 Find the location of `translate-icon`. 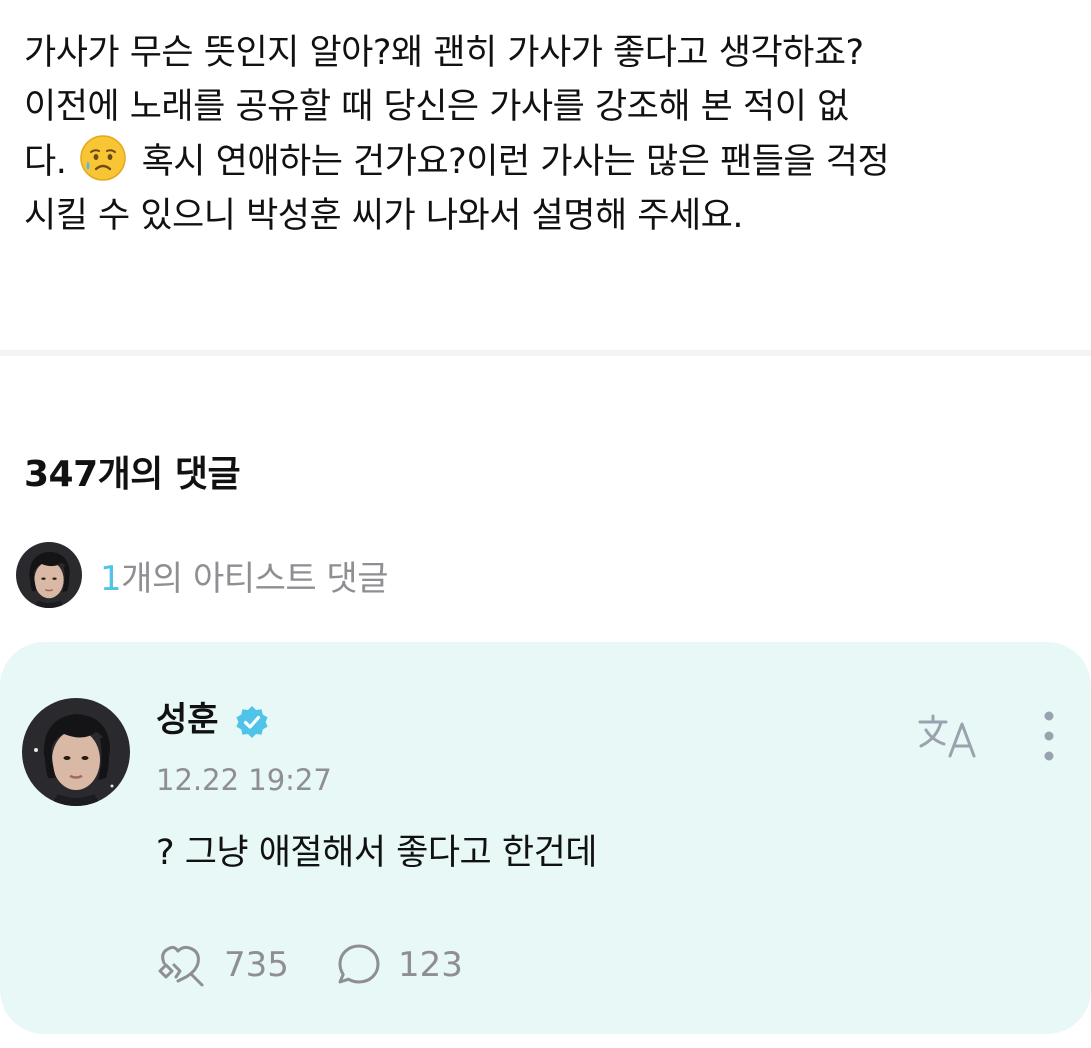

translate-icon is located at coordinates (949, 736).